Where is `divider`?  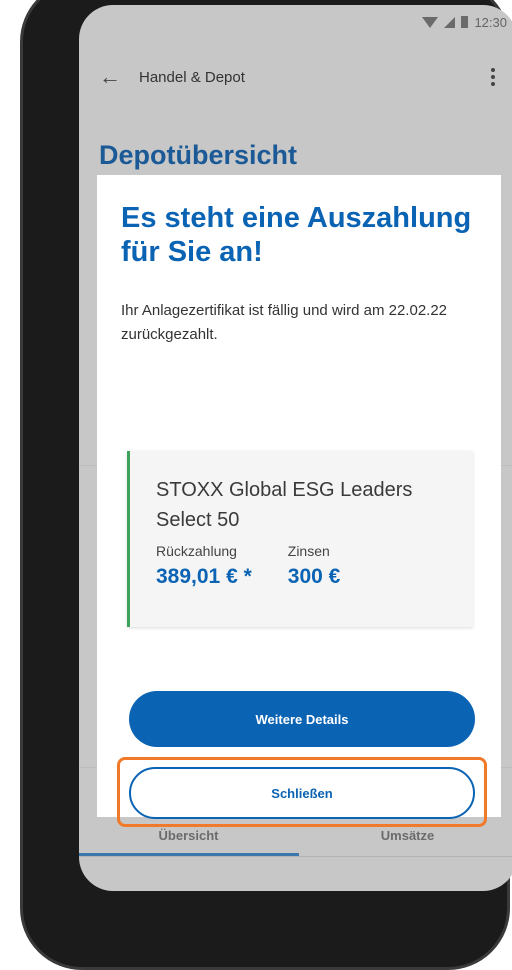
divider is located at coordinates (295, 856).